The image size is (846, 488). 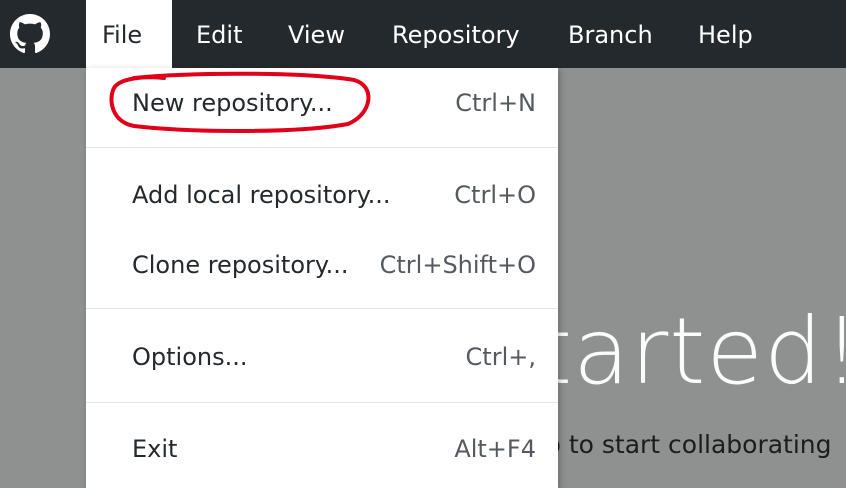 I want to click on menu-item-shortcut: Ctrl+,, so click(x=500, y=357).